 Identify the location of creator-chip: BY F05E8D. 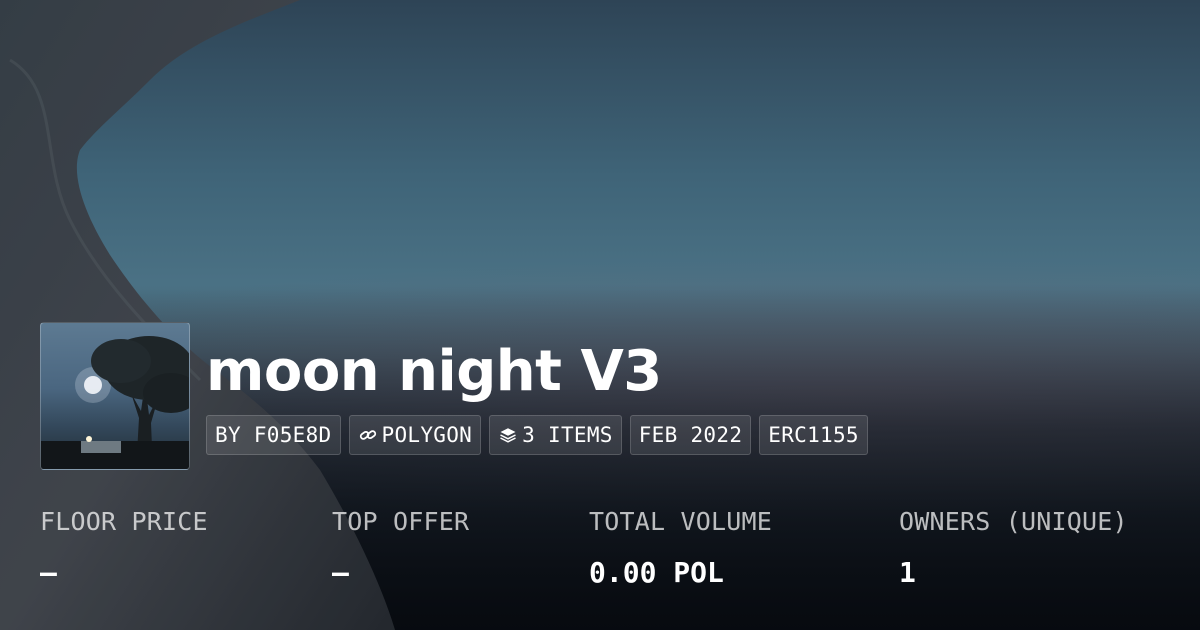
(273, 435).